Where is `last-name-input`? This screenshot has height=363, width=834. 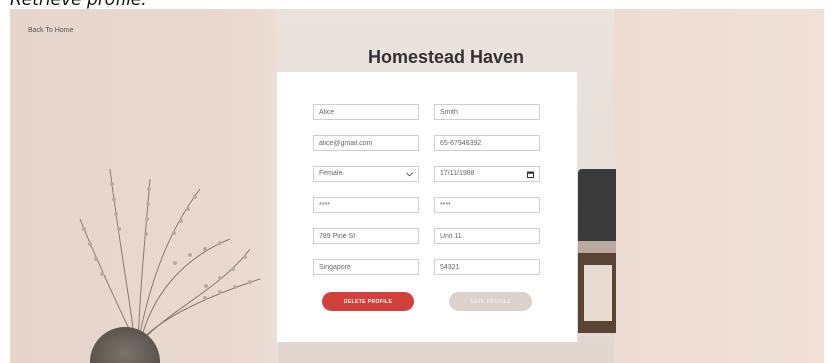
last-name-input is located at coordinates (487, 112).